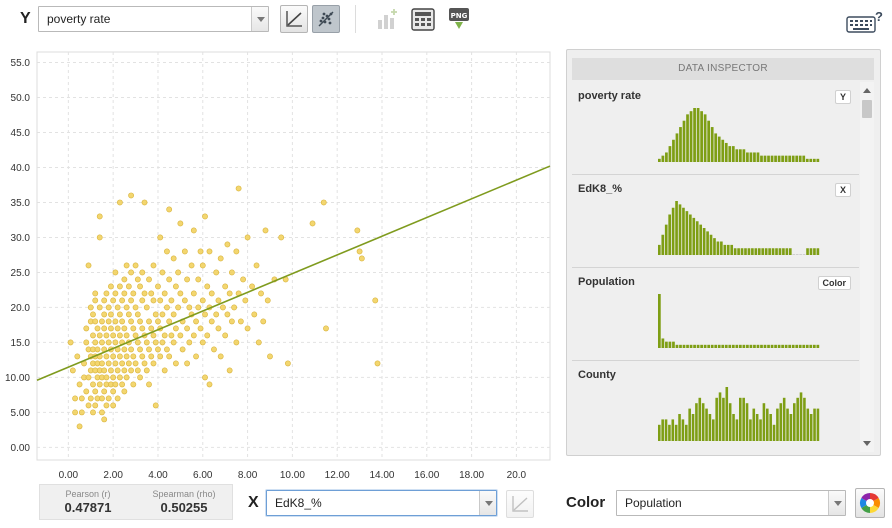 The image size is (892, 528). What do you see at coordinates (387, 19) in the screenshot?
I see `add-histogram-button` at bounding box center [387, 19].